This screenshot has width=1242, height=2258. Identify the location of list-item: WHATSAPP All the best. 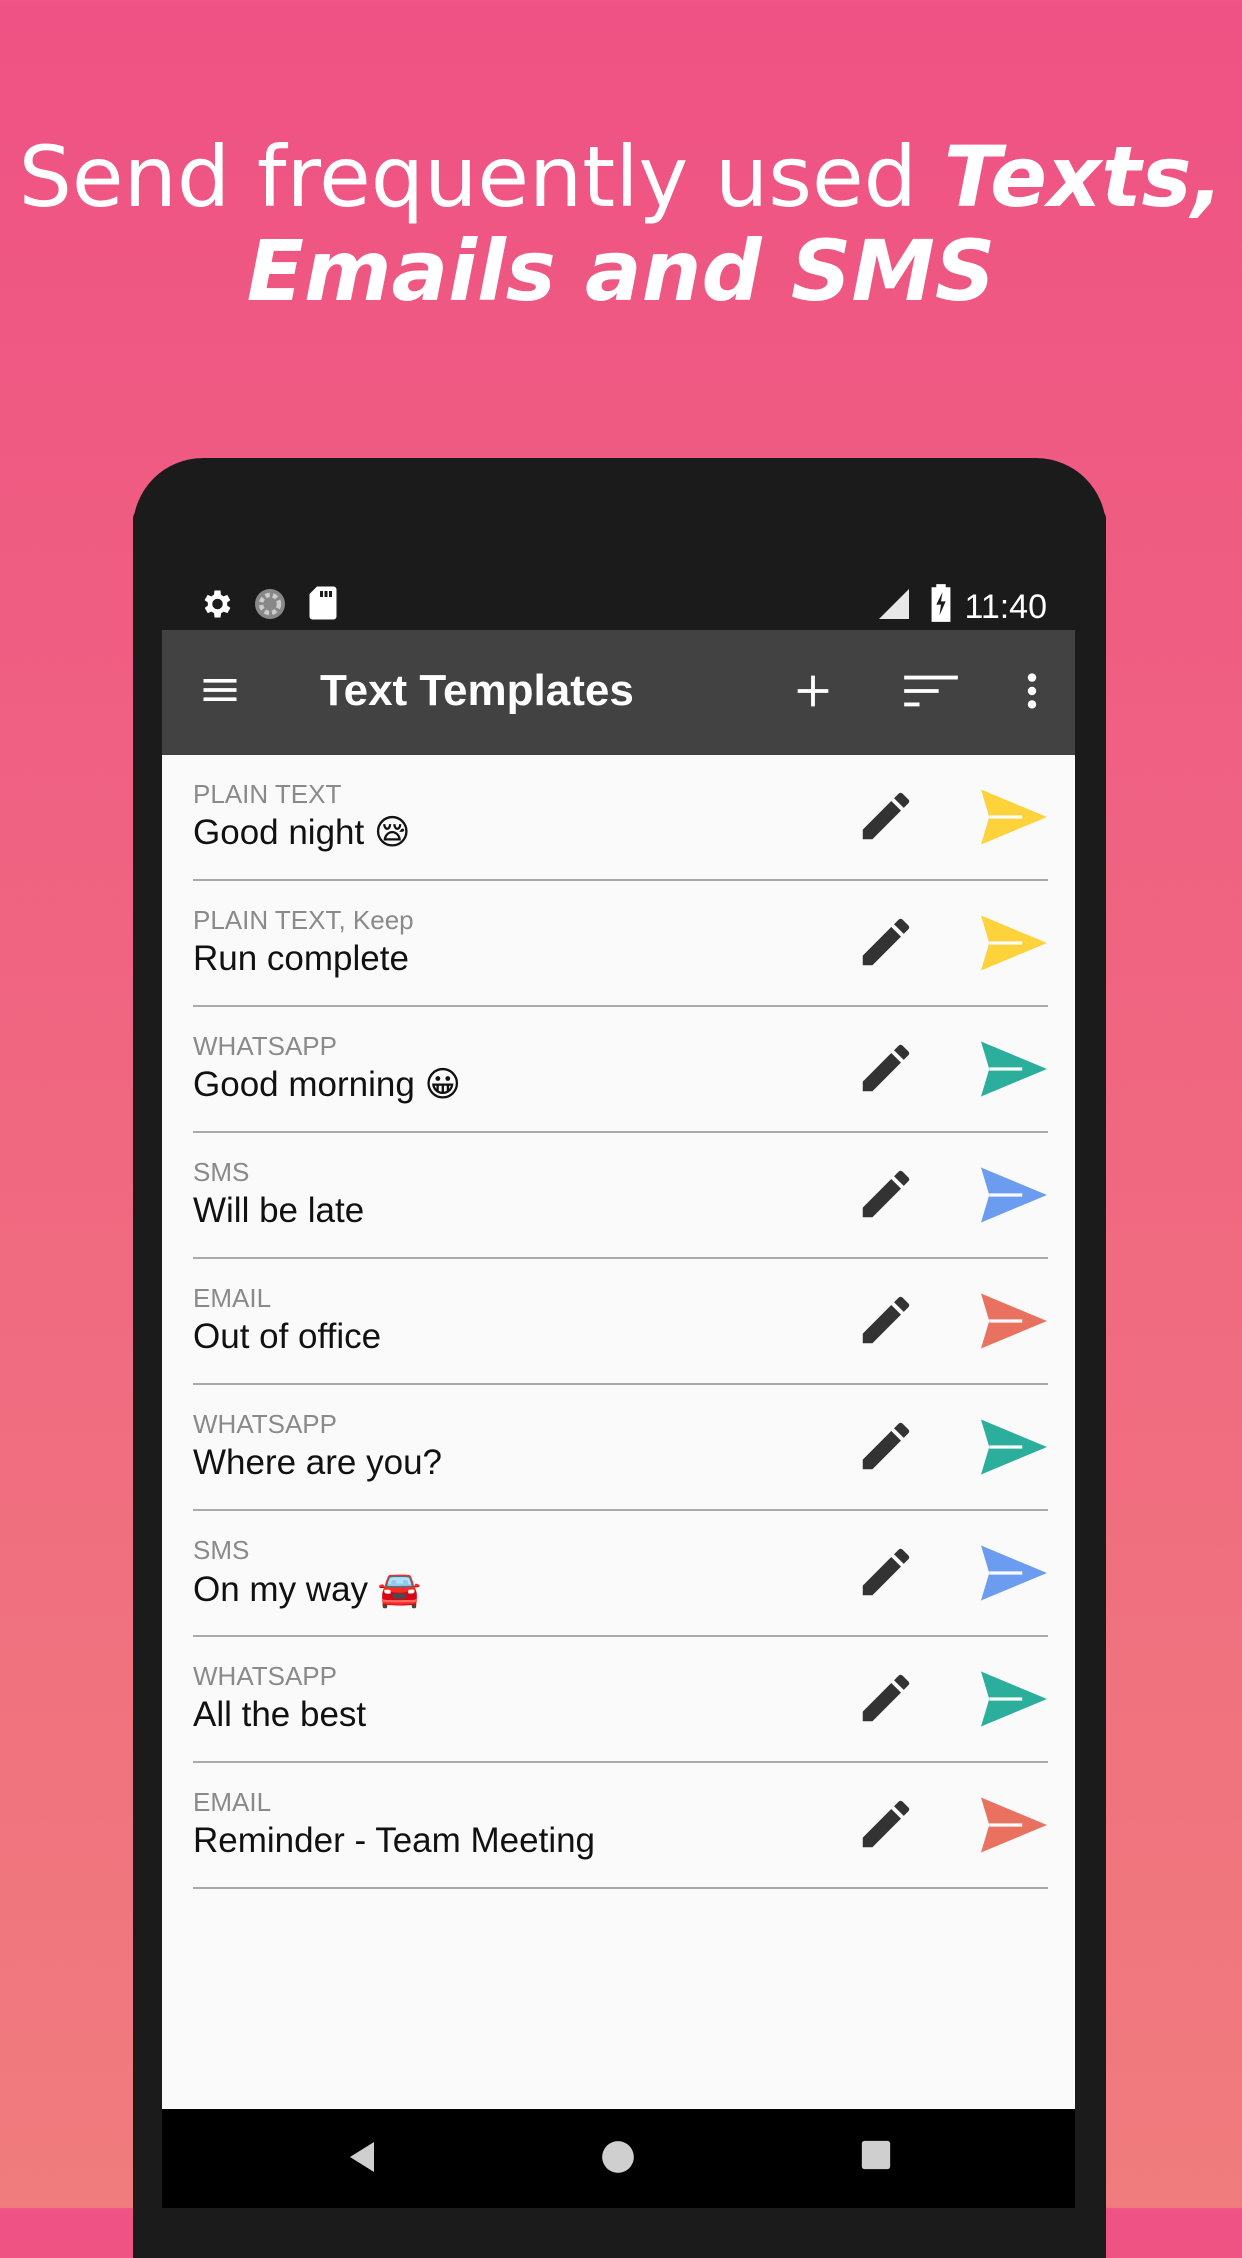
(620, 1700).